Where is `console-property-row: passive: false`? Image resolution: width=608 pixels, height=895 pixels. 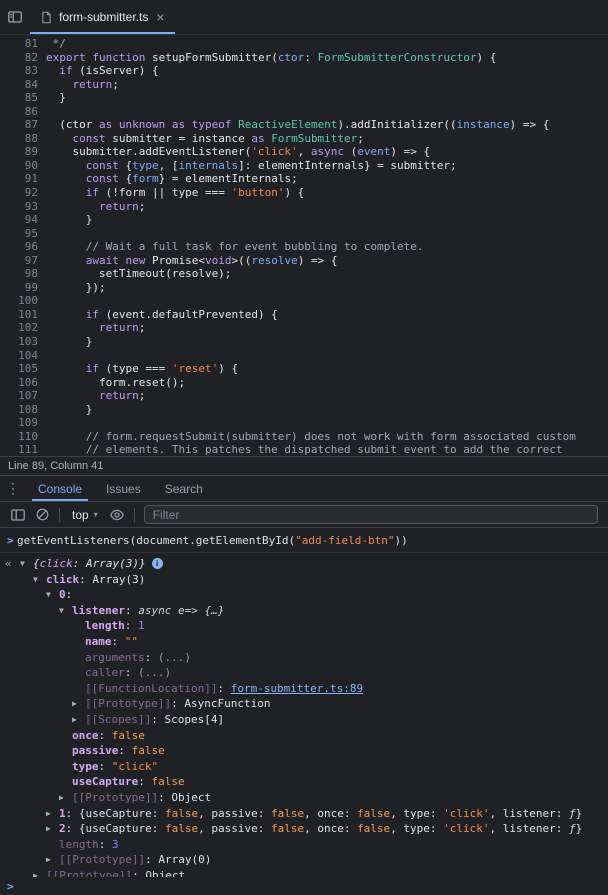
console-property-row: passive: false is located at coordinates (304, 751).